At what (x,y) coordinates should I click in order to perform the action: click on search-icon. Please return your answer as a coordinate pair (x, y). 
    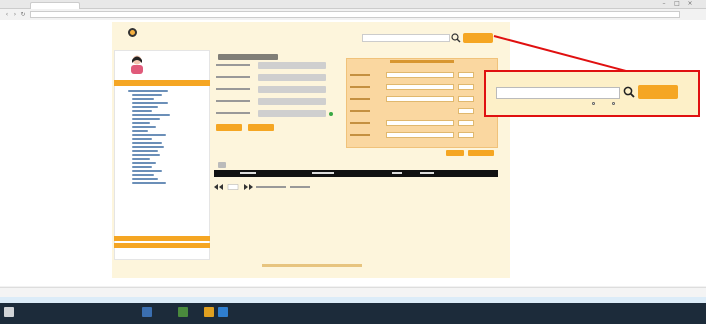
    Looking at the image, I should click on (629, 92).